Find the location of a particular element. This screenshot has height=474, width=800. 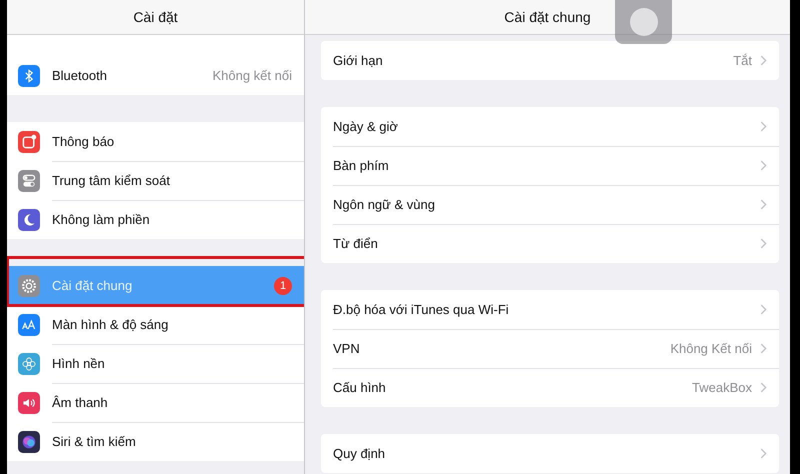

settings-row: Cấu hình TweakBox is located at coordinates (550, 387).